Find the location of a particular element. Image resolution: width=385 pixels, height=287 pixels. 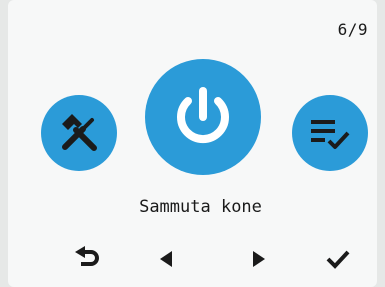

previous-icon is located at coordinates (166, 259).